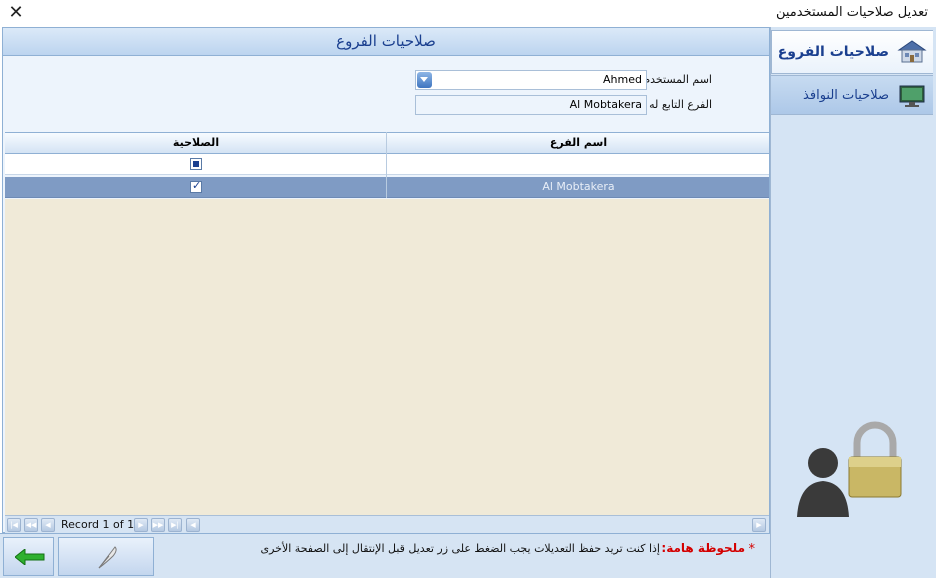  Describe the element at coordinates (193, 525) in the screenshot. I see `scroll-left-icon: ◀` at that location.